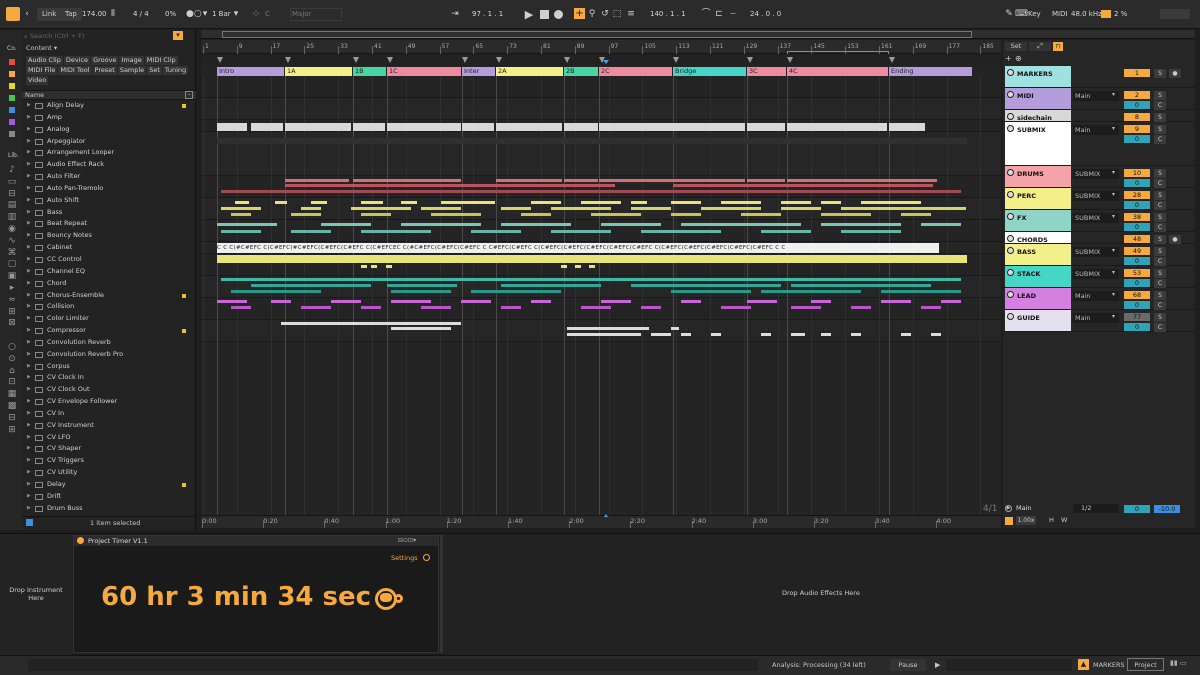  I want to click on track-number: 38, so click(1137, 217).